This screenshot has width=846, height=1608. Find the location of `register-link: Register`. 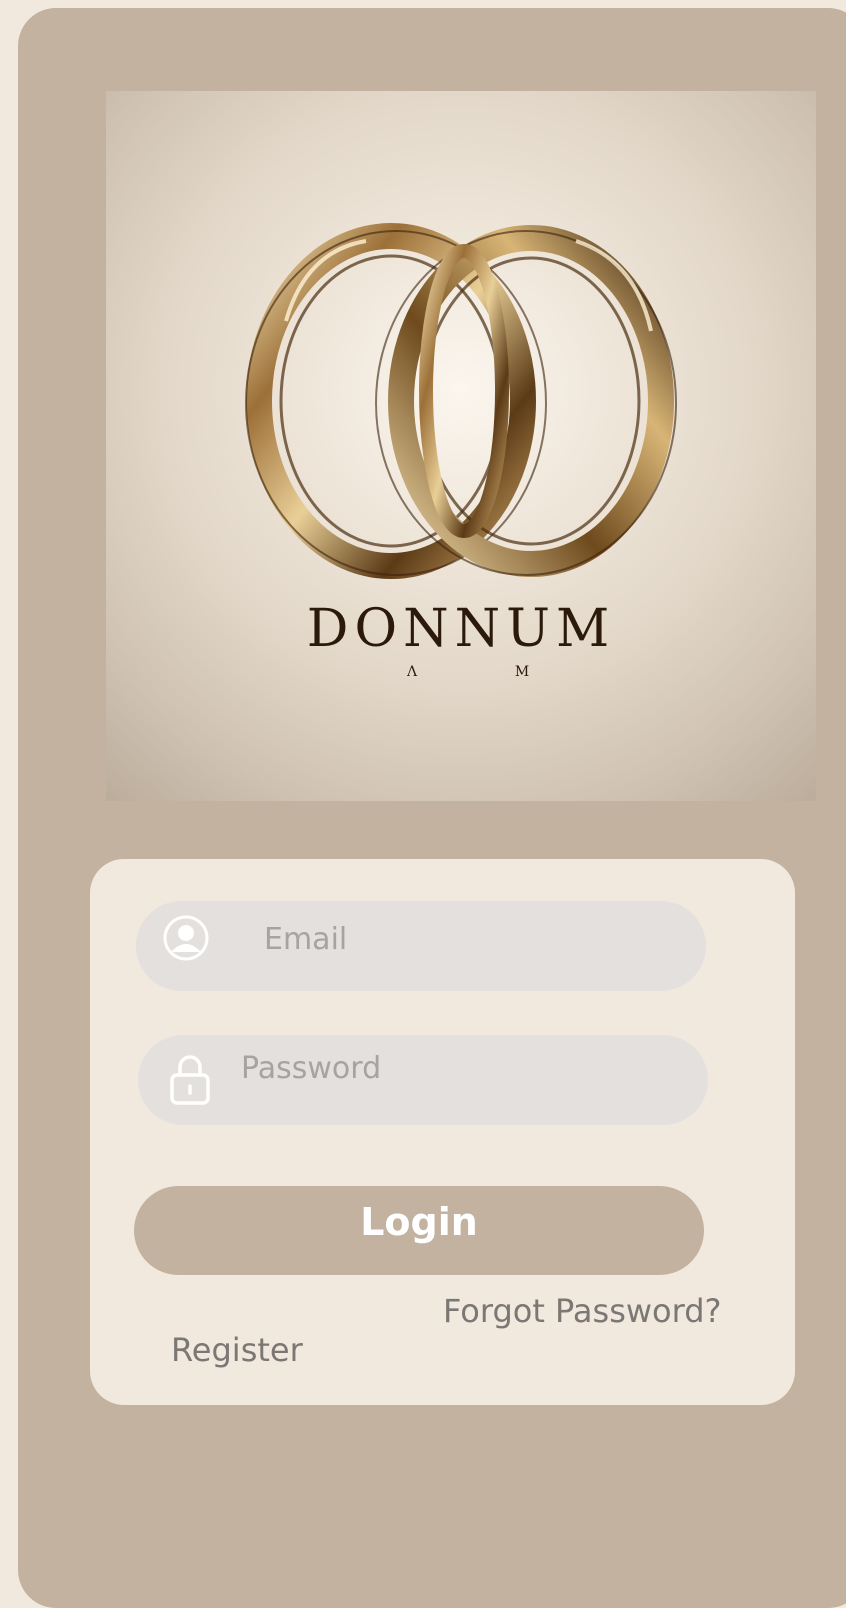

register-link: Register is located at coordinates (237, 1350).